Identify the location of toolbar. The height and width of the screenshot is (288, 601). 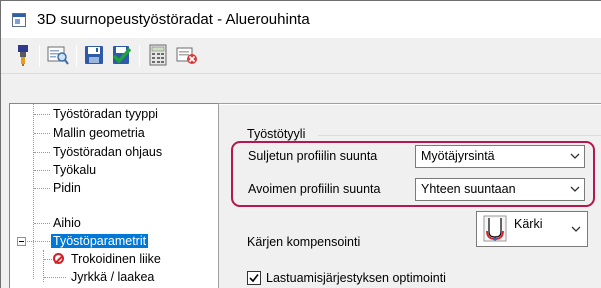
(301, 56).